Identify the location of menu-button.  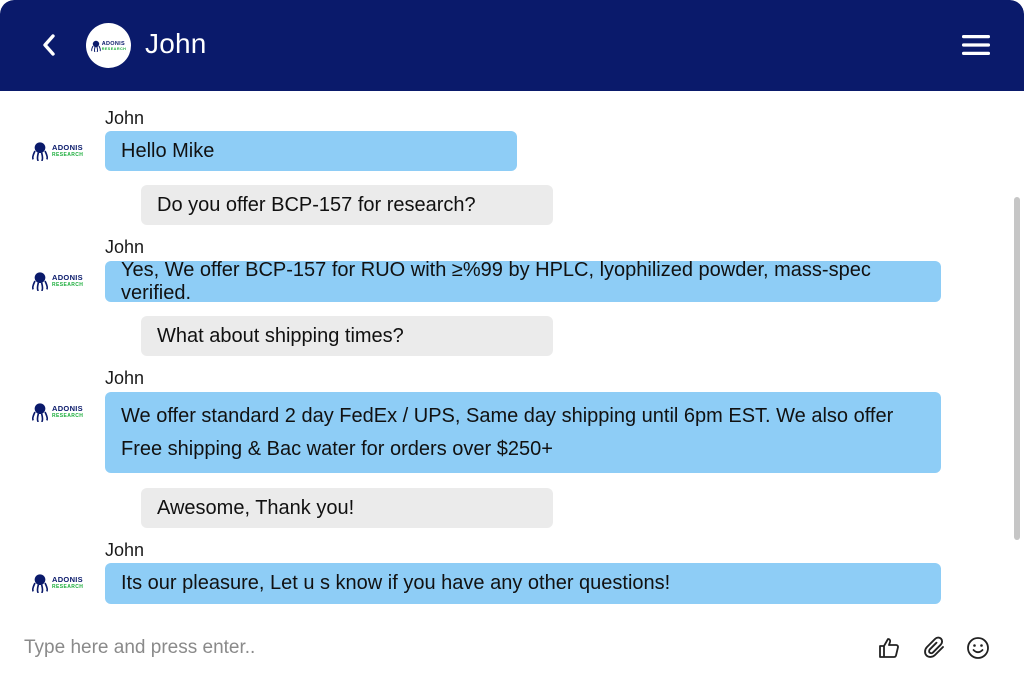
(976, 45).